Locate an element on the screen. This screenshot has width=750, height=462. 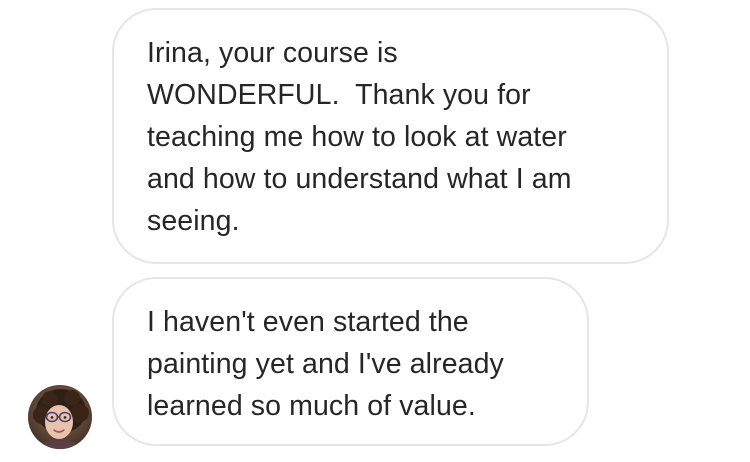
sender-avatar is located at coordinates (60, 417).